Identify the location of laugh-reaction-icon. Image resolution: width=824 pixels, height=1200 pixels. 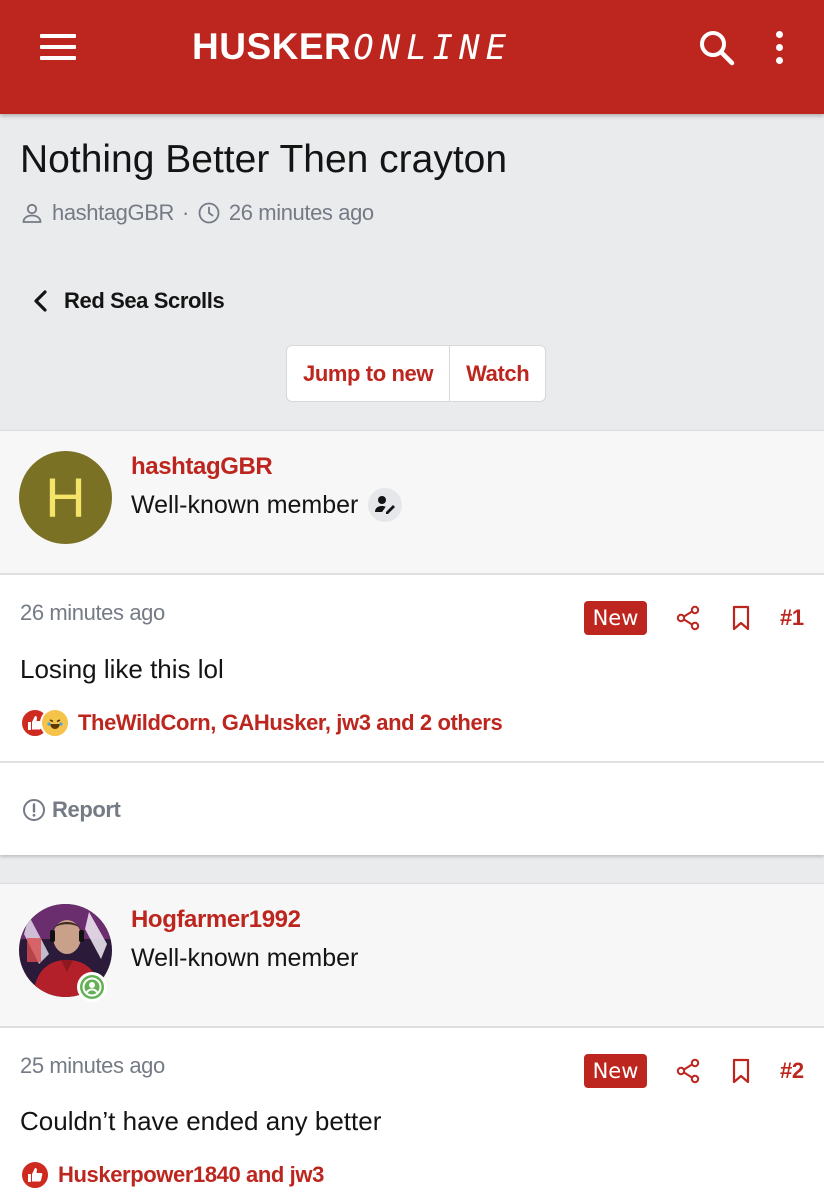
(55, 723).